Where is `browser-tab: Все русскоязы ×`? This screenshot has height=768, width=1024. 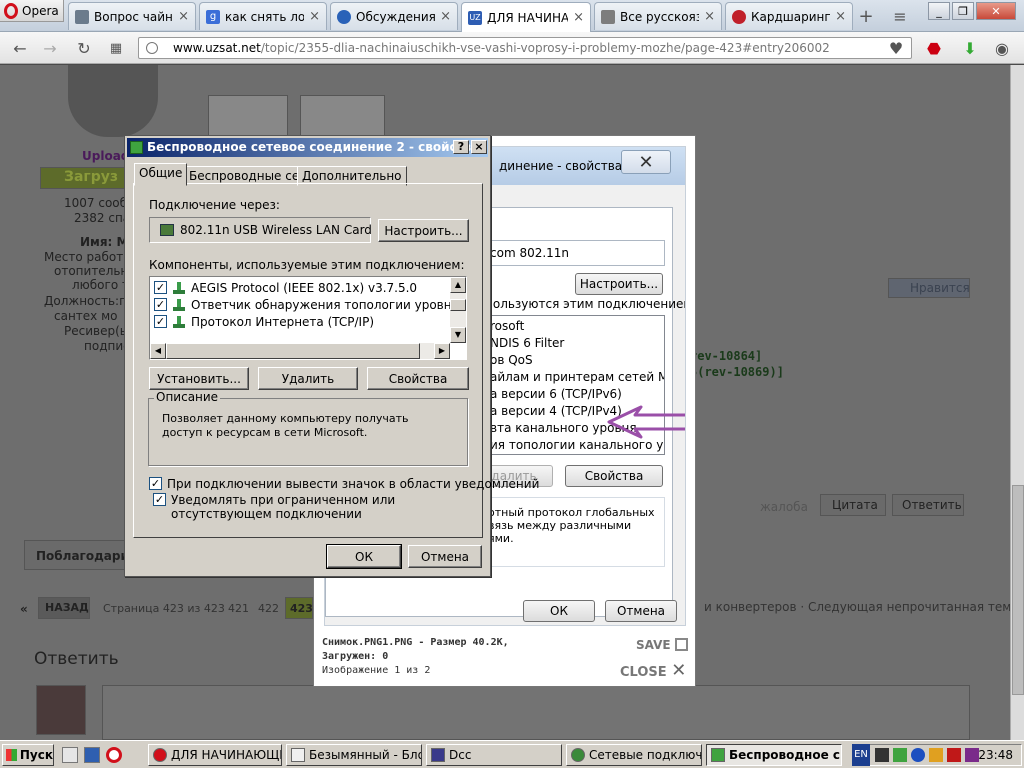 browser-tab: Все русскоязы × is located at coordinates (658, 16).